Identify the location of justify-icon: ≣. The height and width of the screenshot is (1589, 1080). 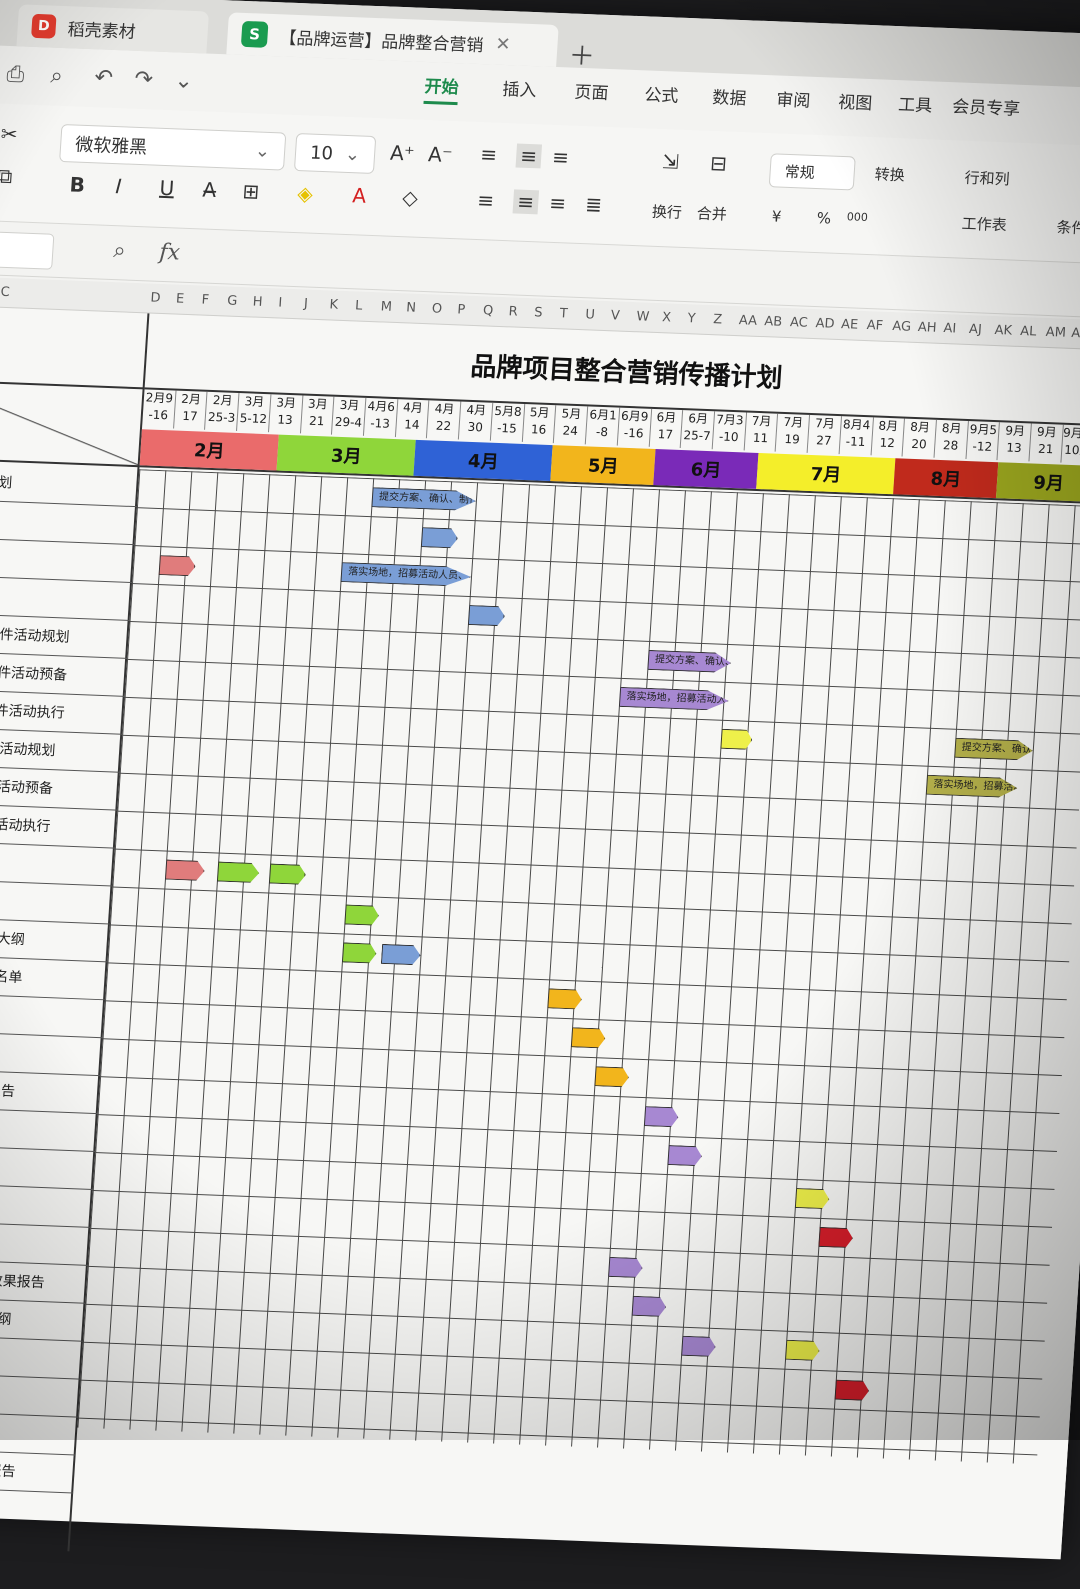
(593, 204).